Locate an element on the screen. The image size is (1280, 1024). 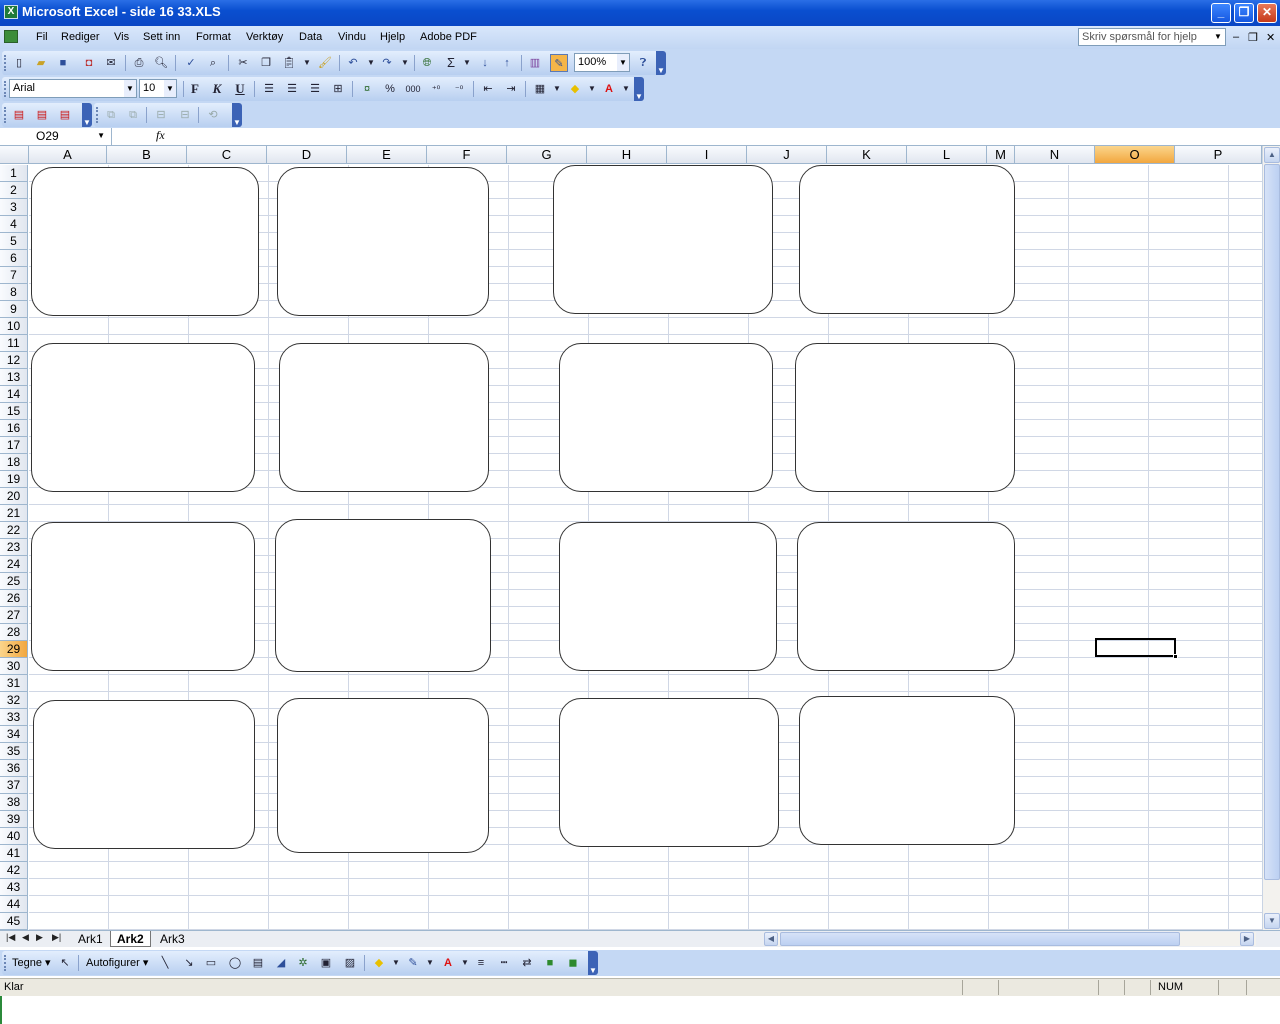
menu-adobe-pdf: Adobe PDF is located at coordinates (448, 37).